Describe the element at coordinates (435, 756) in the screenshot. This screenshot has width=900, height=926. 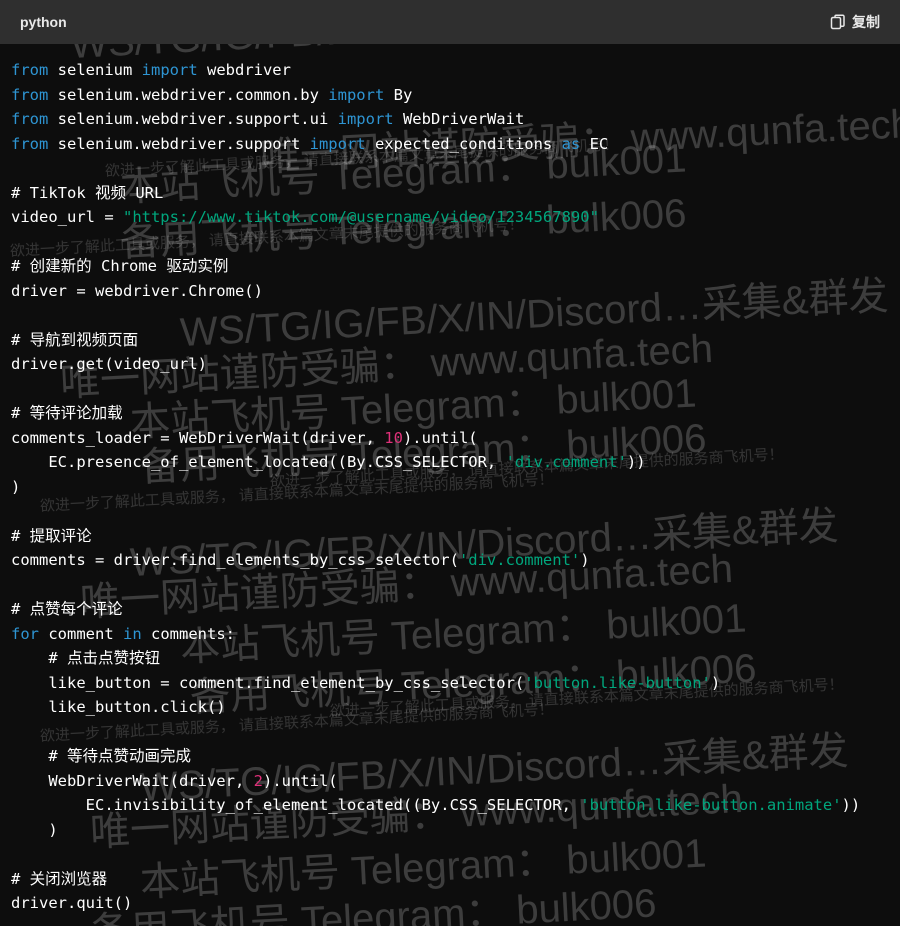
I see `code-comment-line: # 等待点赞动画完成` at that location.